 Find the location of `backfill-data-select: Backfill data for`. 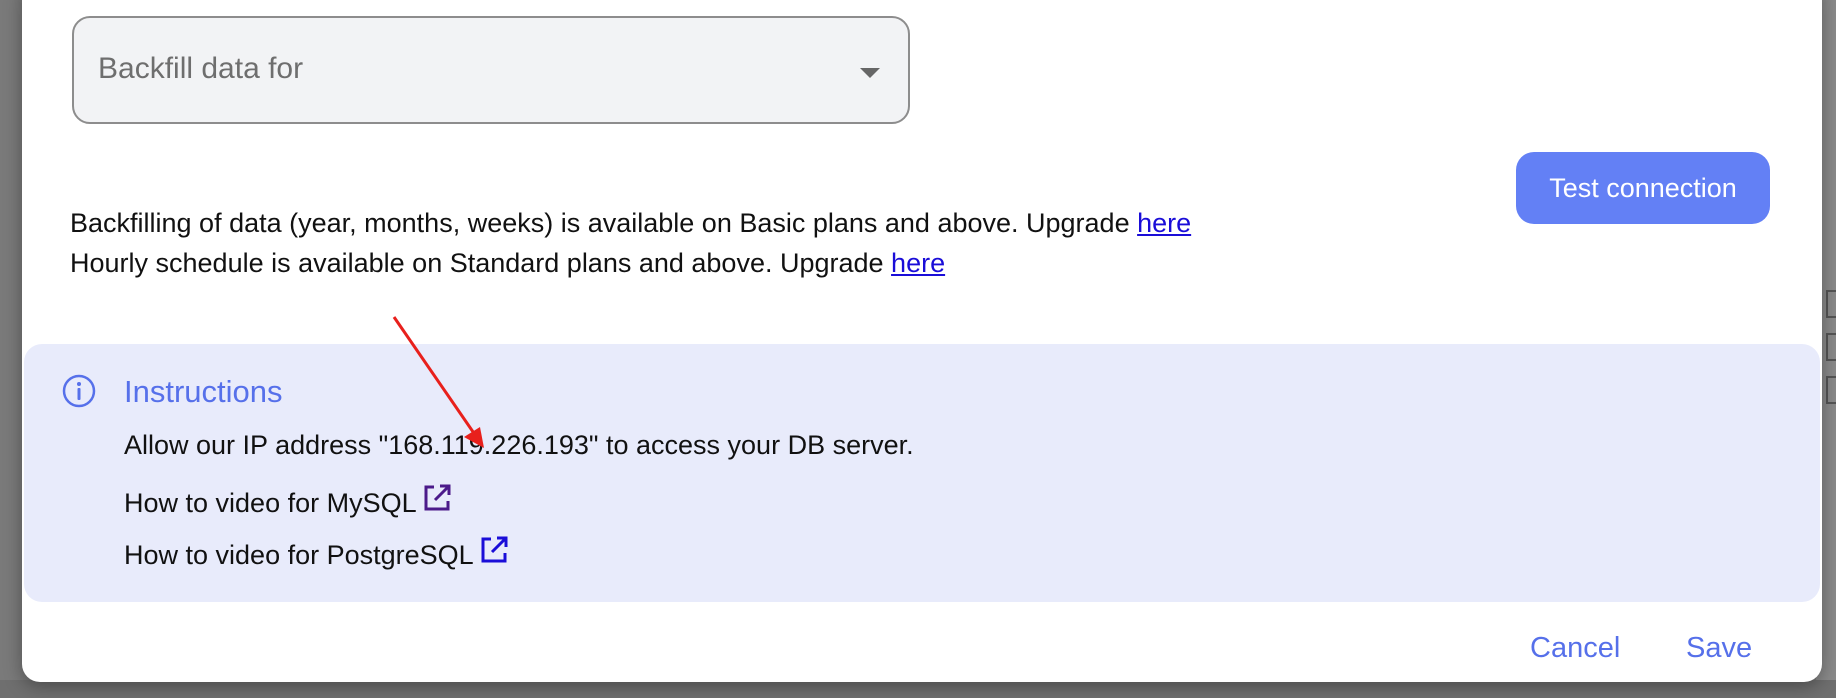

backfill-data-select: Backfill data for is located at coordinates (491, 70).